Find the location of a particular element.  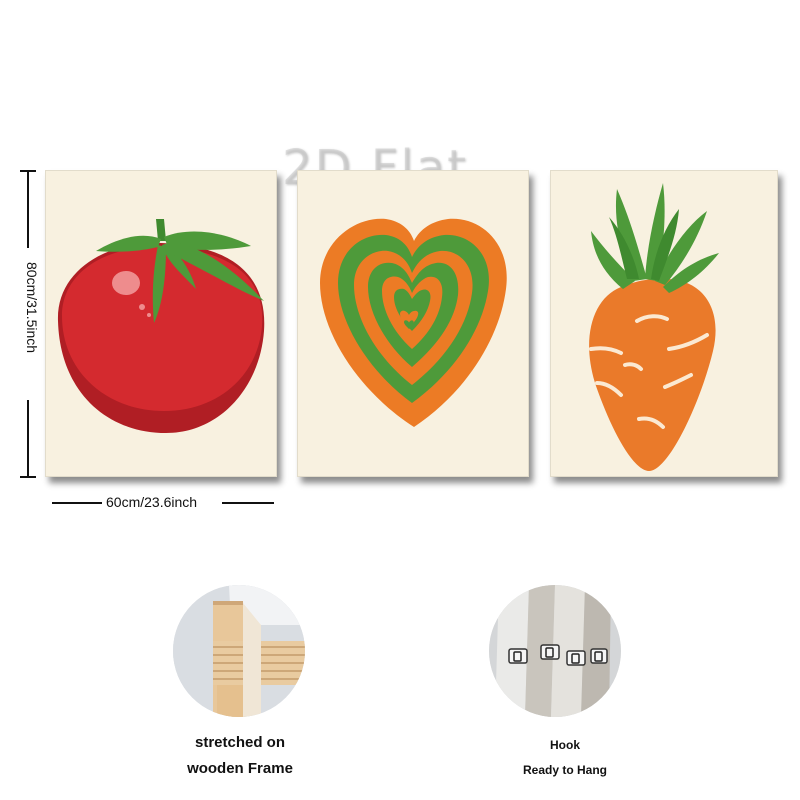

hook-icon is located at coordinates (555, 651).